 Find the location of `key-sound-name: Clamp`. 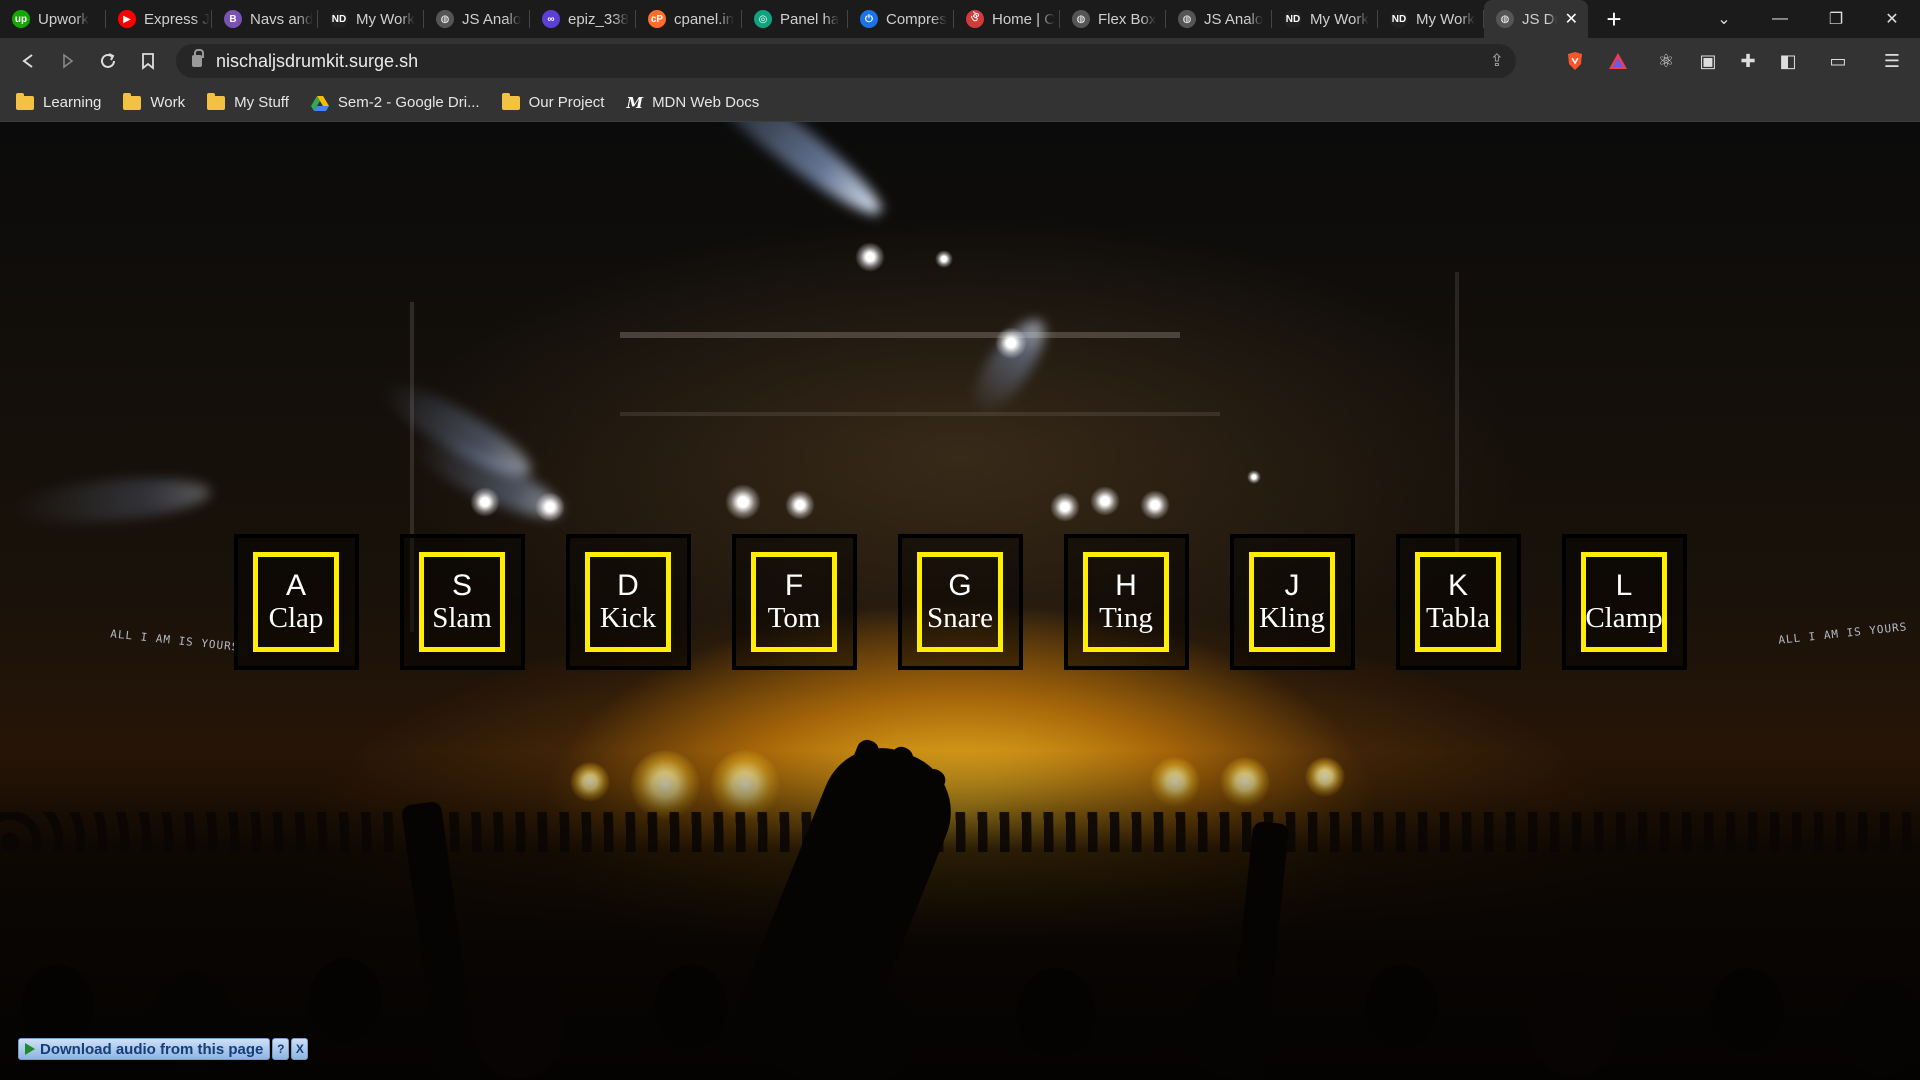

key-sound-name: Clamp is located at coordinates (1624, 618).